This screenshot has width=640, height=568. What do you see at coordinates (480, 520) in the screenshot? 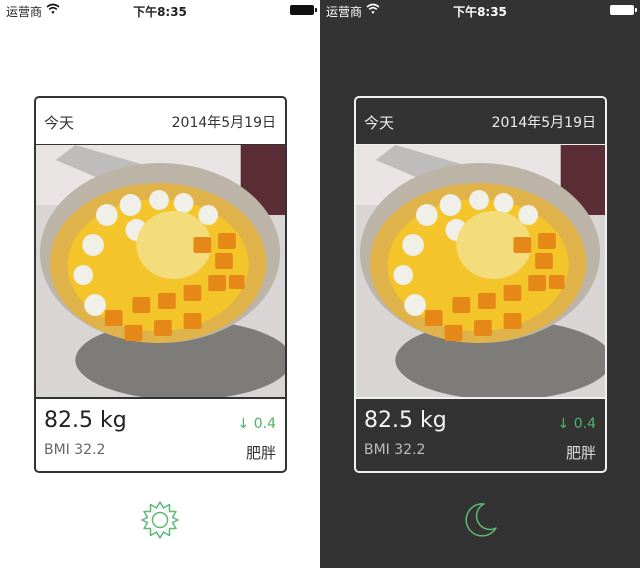
I see `moon-icon` at bounding box center [480, 520].